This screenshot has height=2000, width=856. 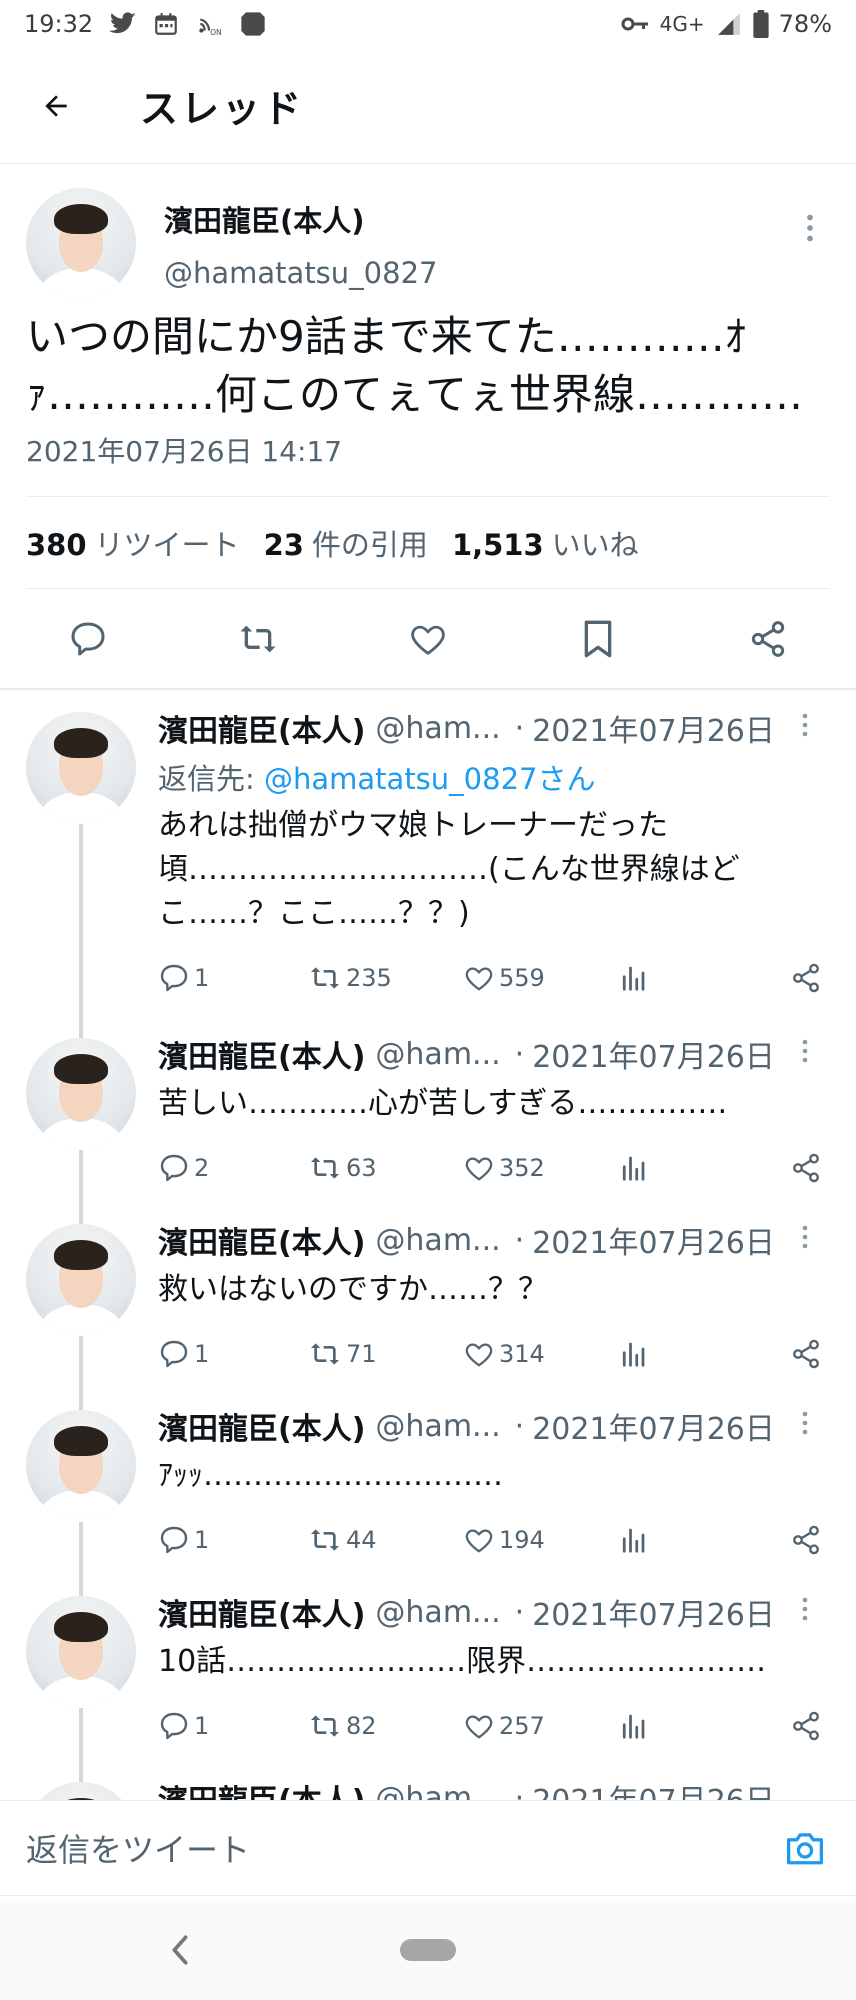 I want to click on back-button, so click(x=56, y=106).